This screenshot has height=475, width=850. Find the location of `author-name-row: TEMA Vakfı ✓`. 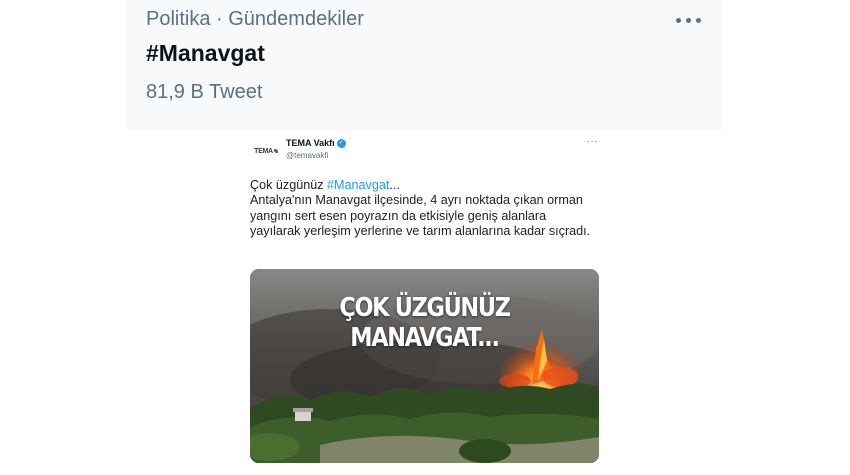

author-name-row: TEMA Vakfı ✓ is located at coordinates (316, 143).